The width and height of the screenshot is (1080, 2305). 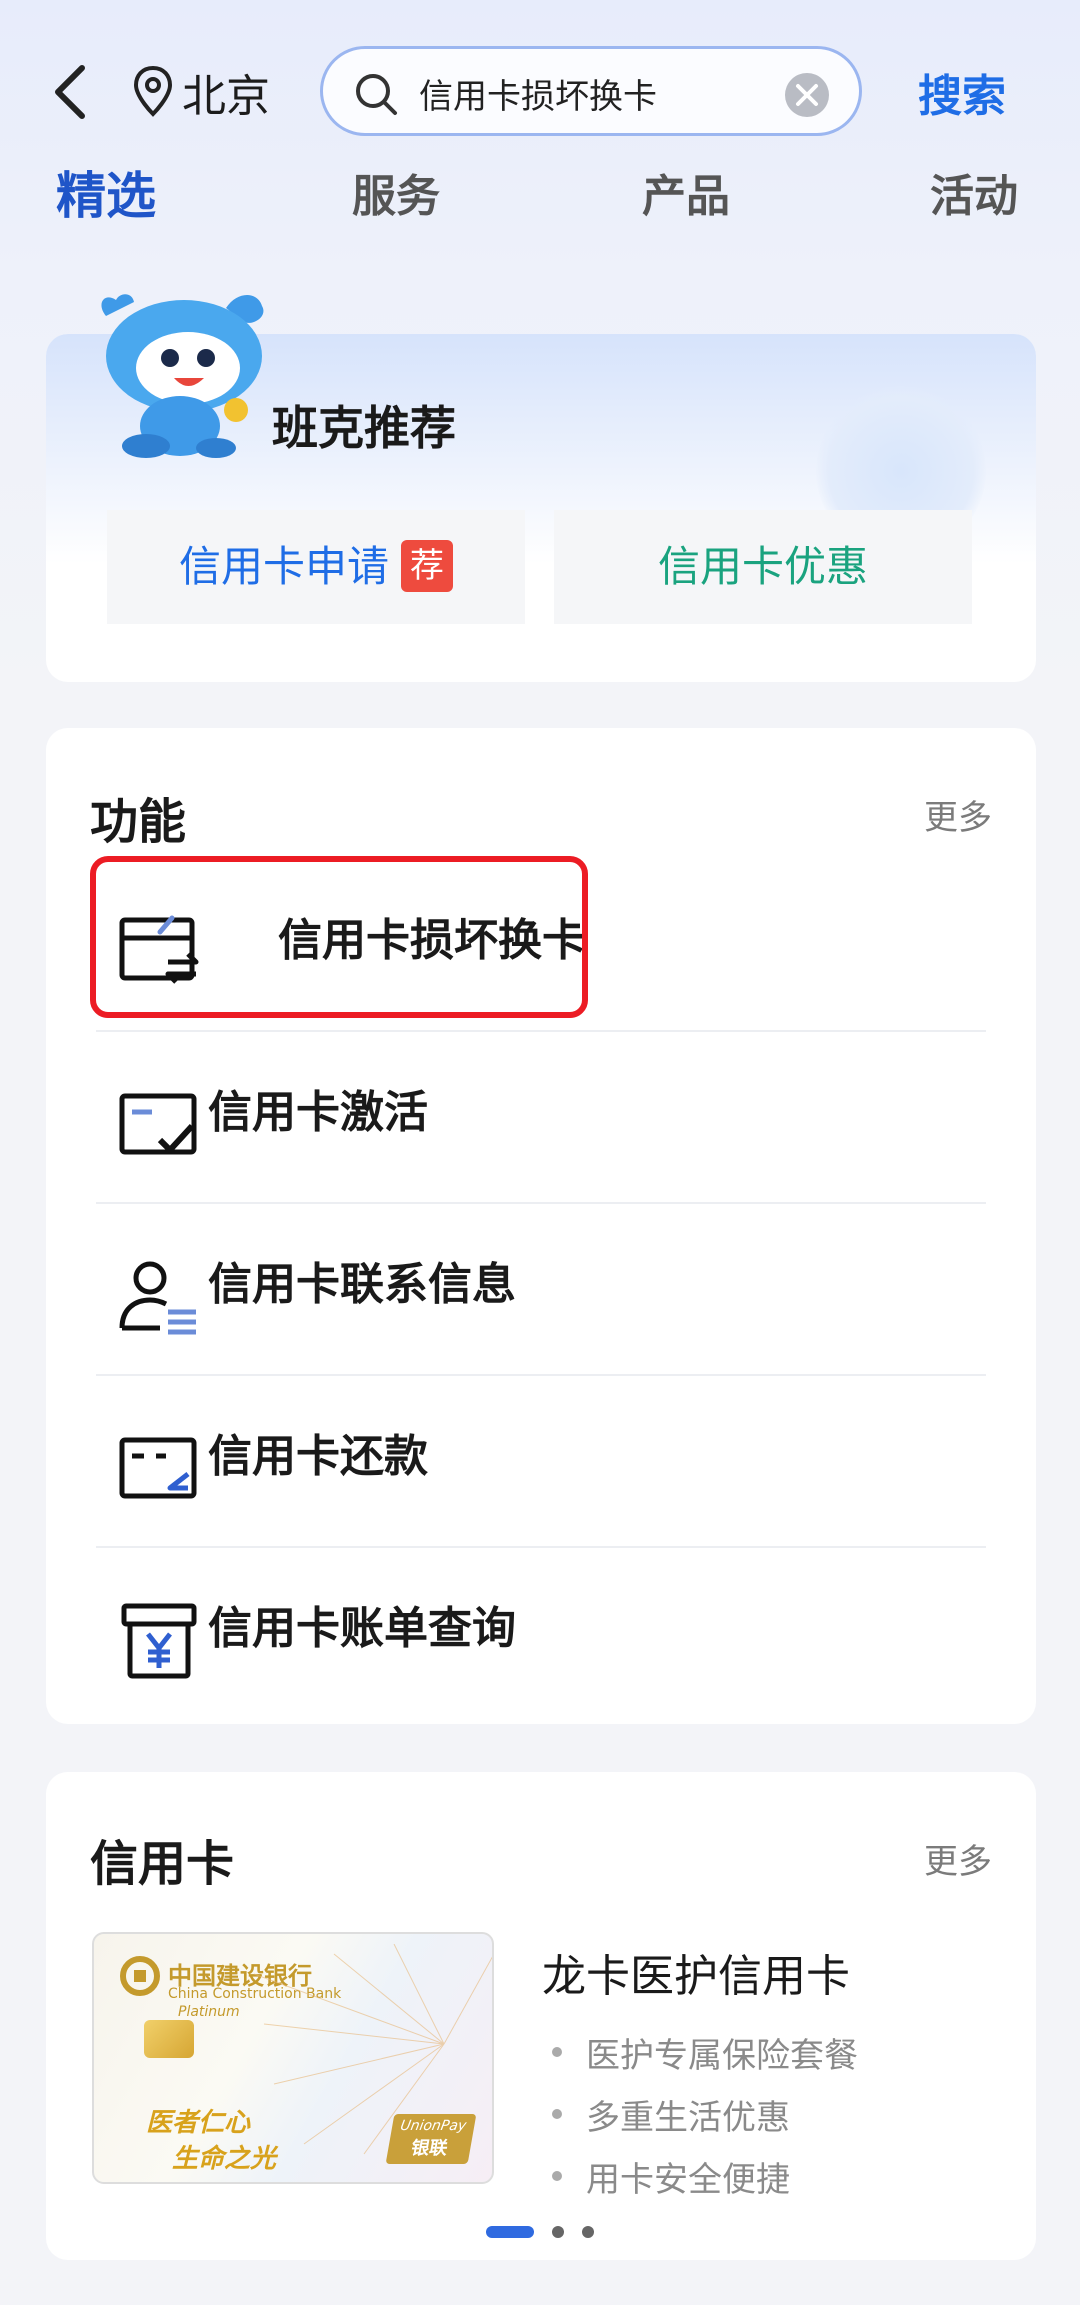 What do you see at coordinates (283, 566) in the screenshot?
I see `apply-label: 信用卡申请` at bounding box center [283, 566].